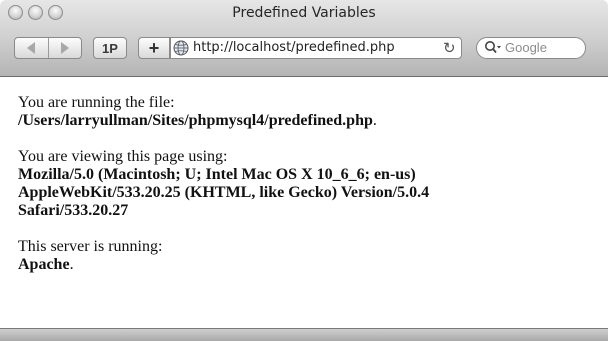 This screenshot has width=608, height=341. I want to click on forward-icon, so click(64, 48).